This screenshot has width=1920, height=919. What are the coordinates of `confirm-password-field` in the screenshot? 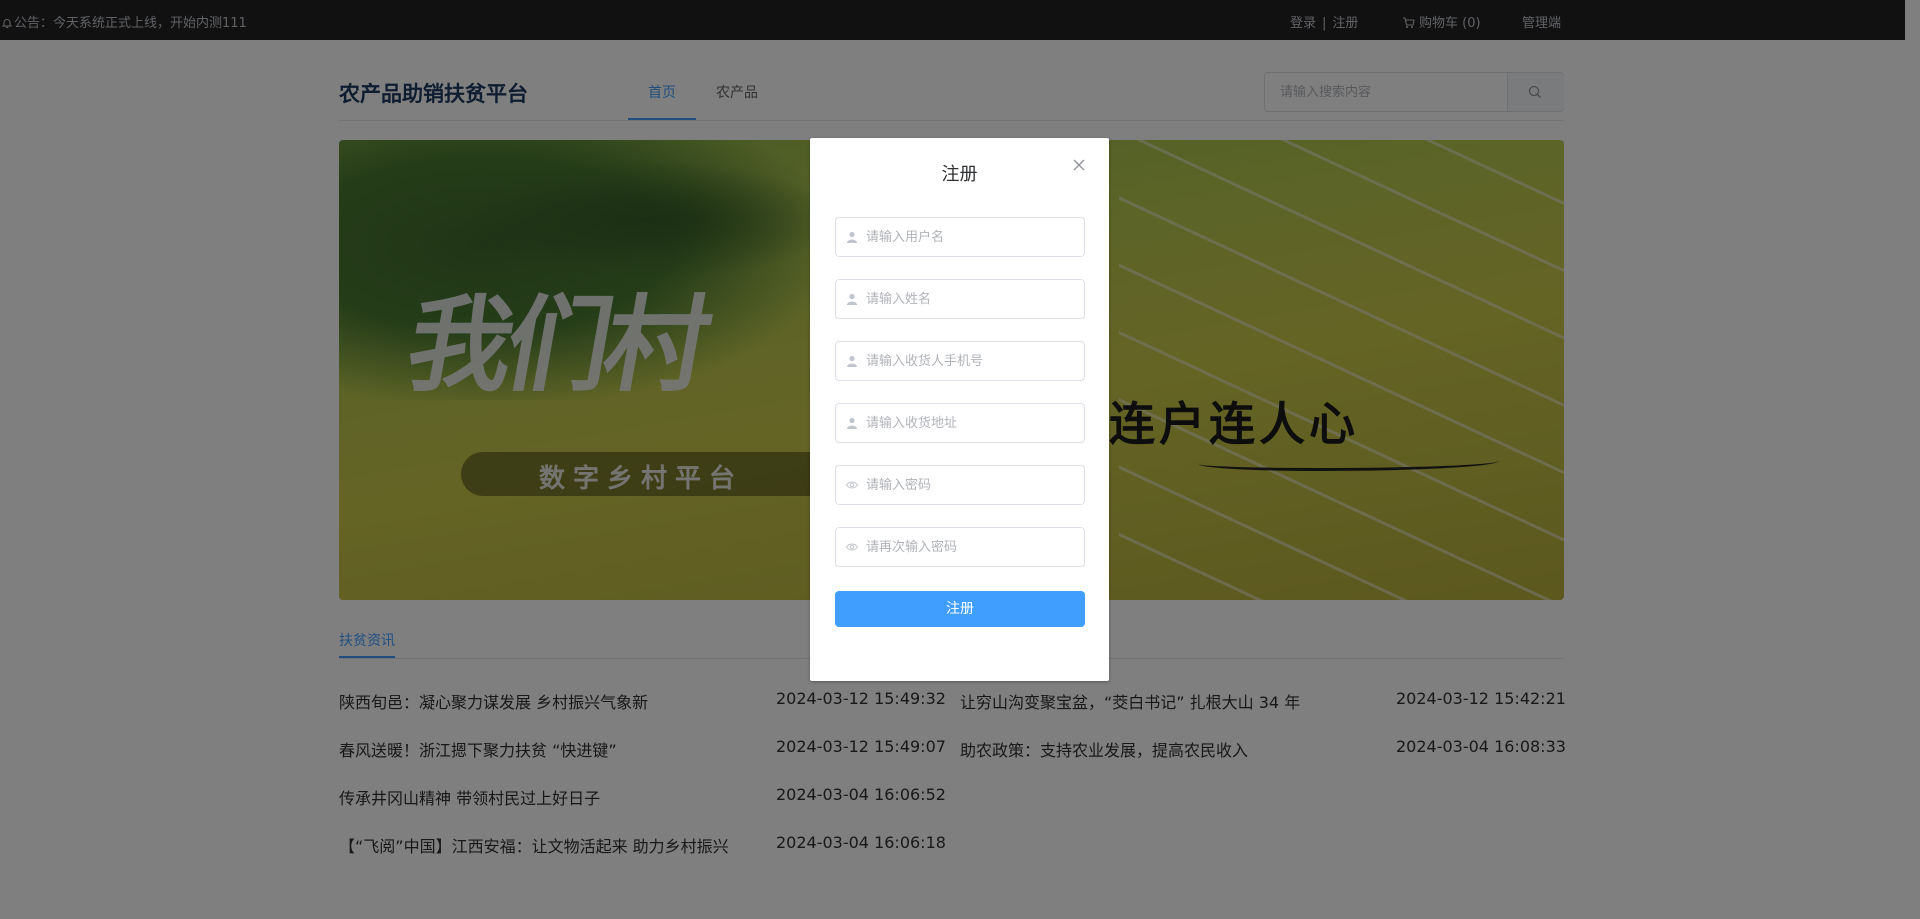 It's located at (960, 547).